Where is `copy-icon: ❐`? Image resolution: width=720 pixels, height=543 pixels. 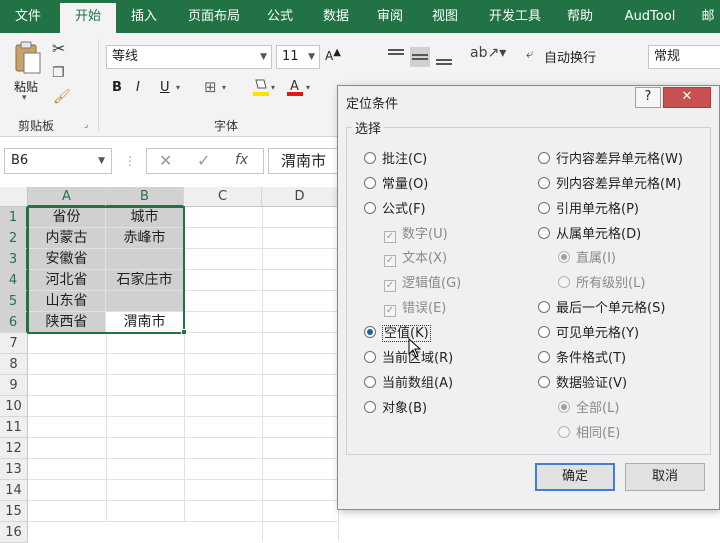
copy-icon: ❐ is located at coordinates (58, 73).